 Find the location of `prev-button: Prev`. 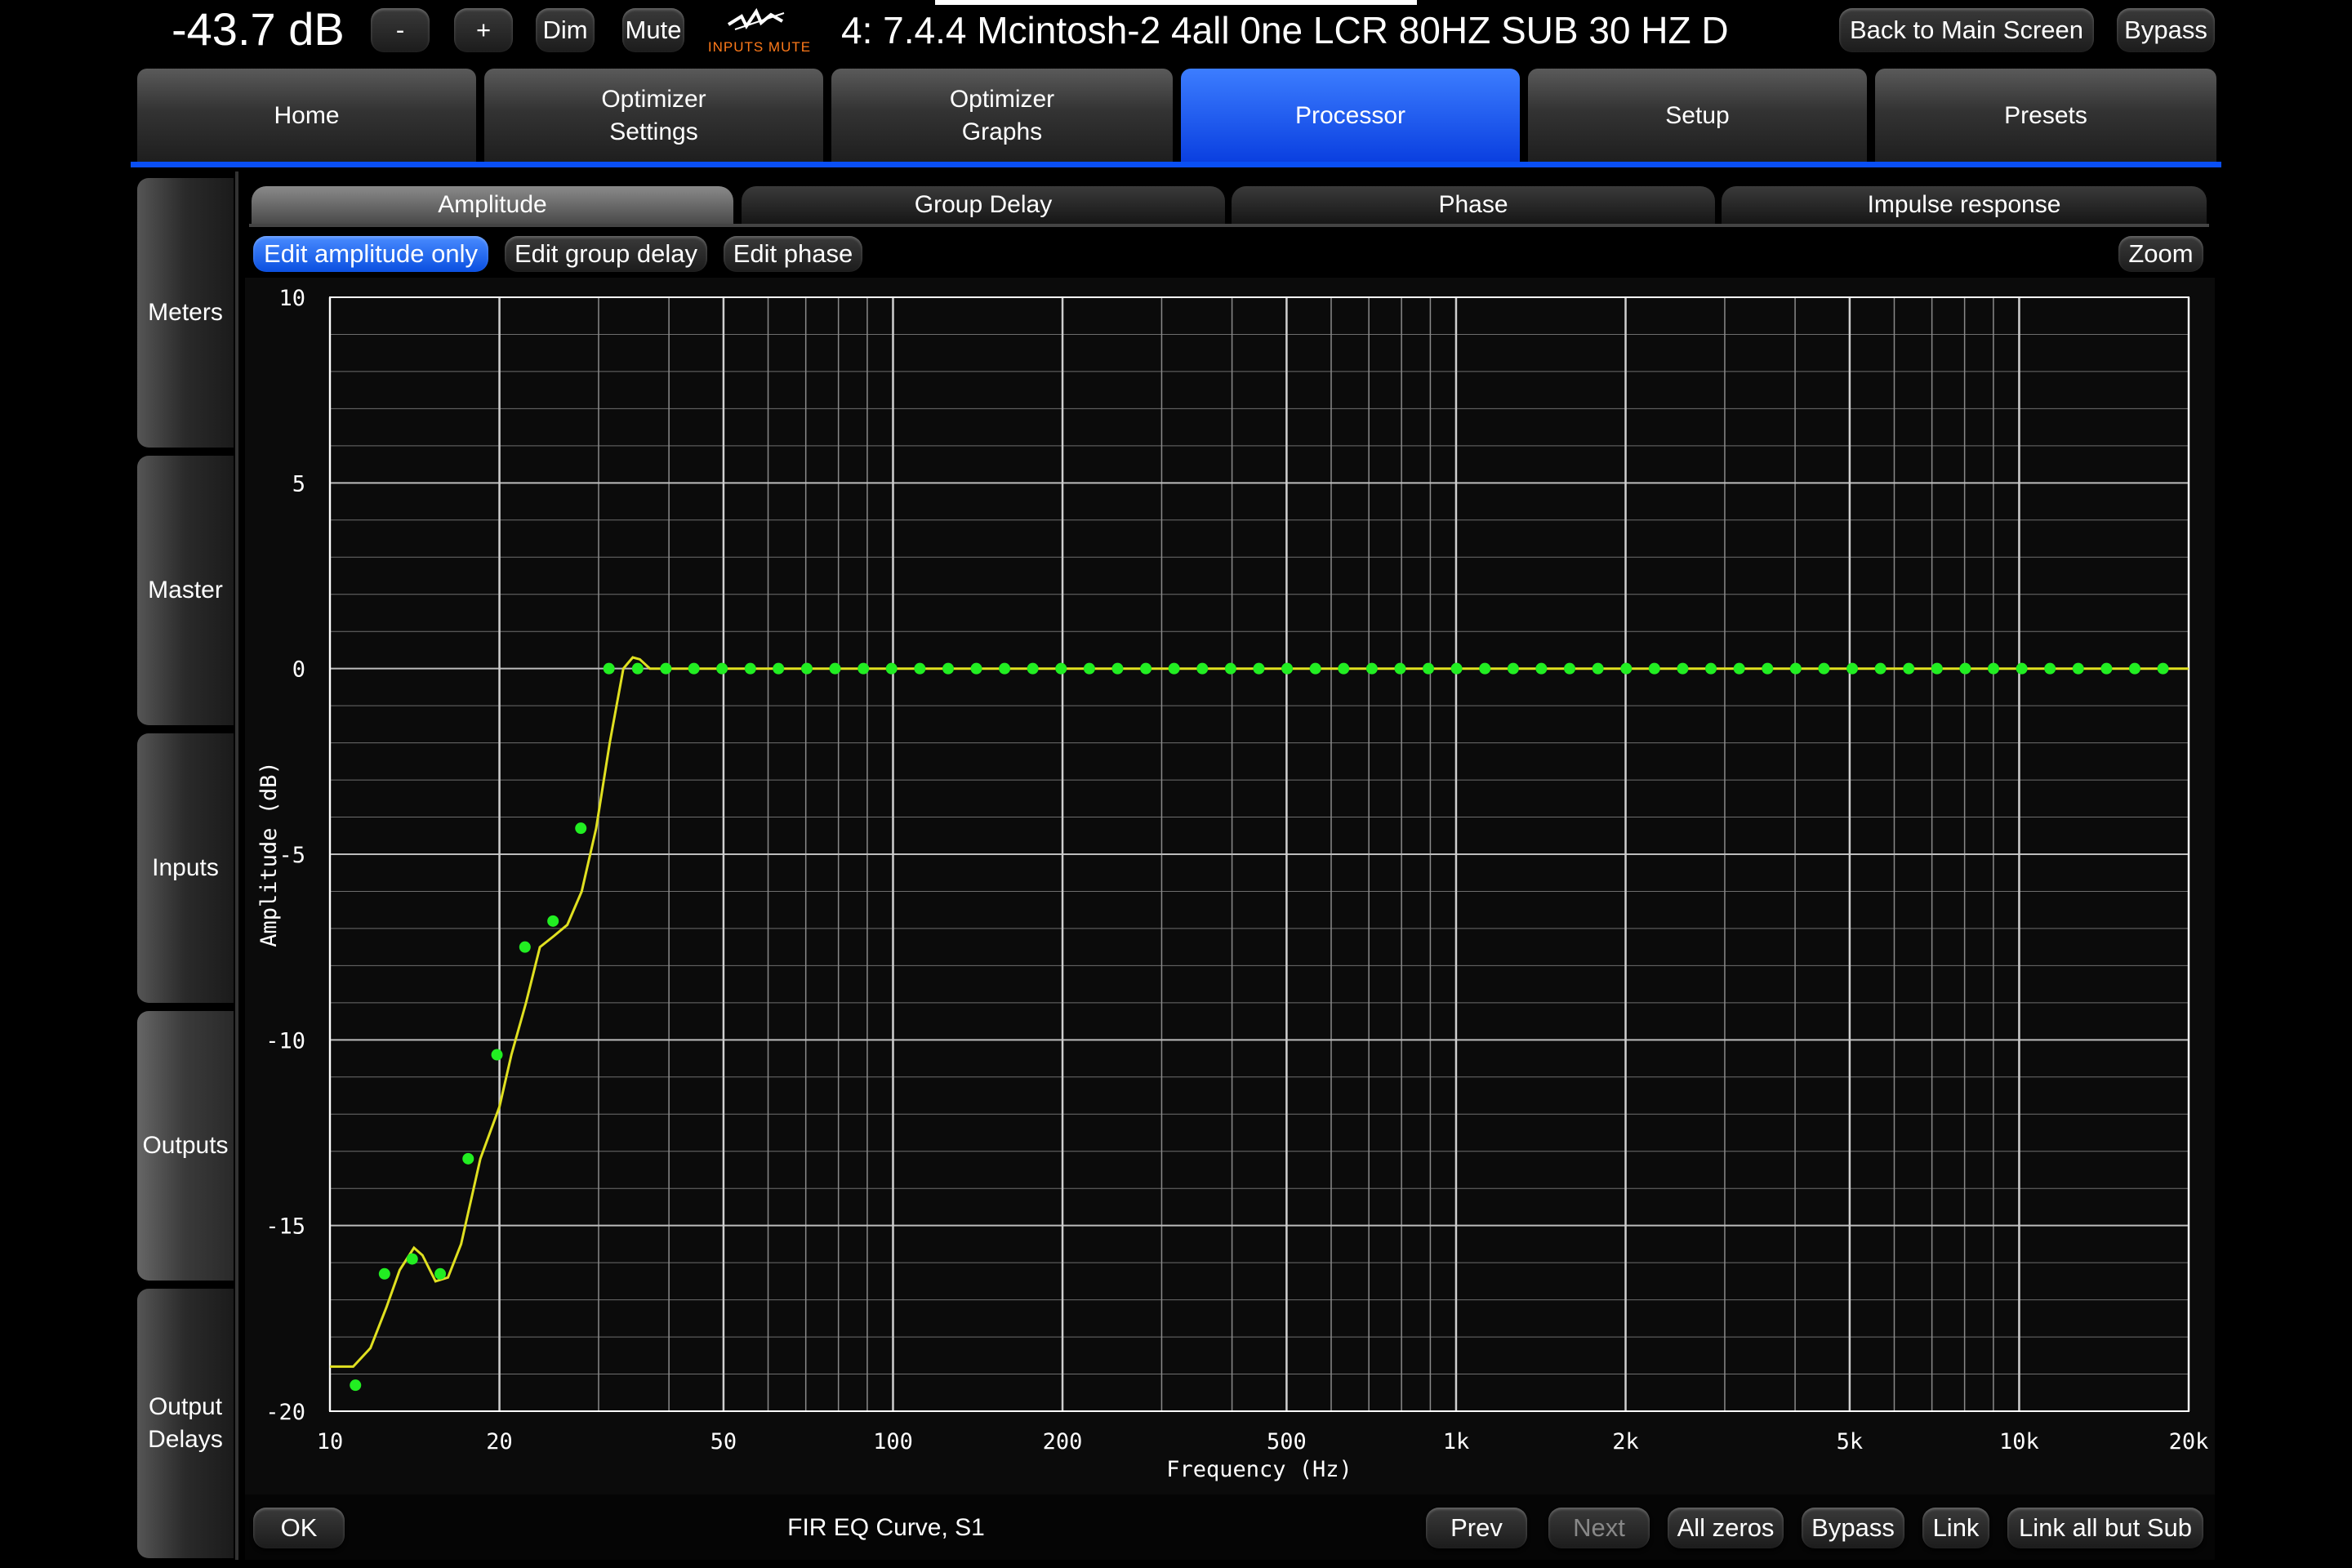

prev-button: Prev is located at coordinates (1476, 1528).